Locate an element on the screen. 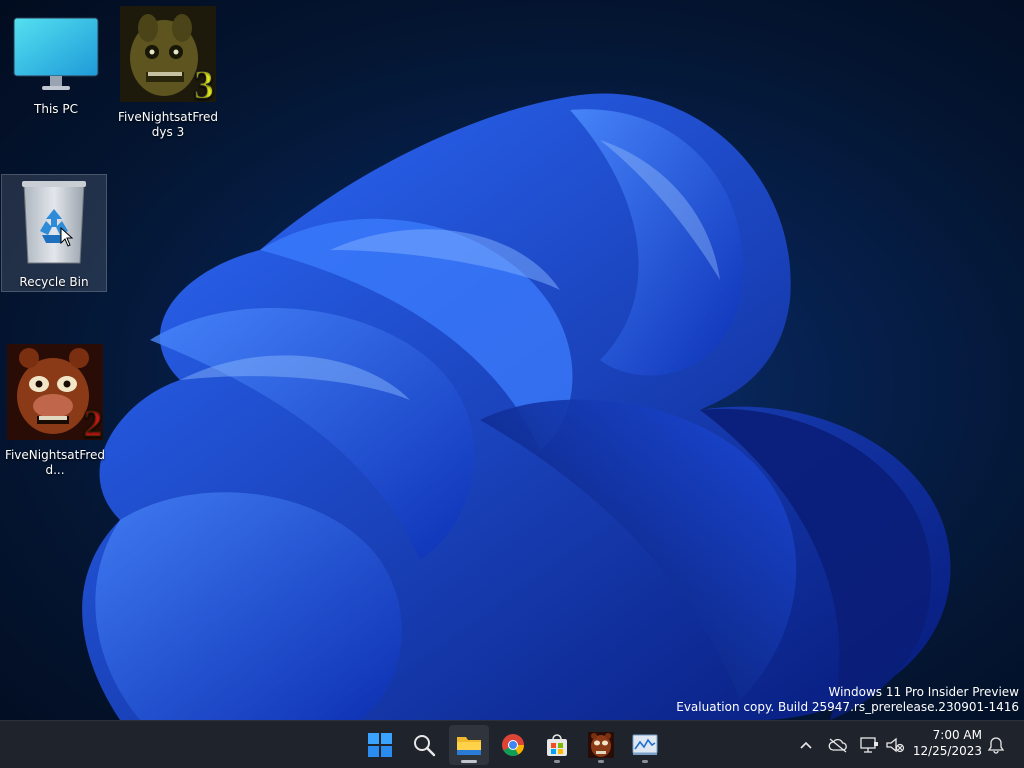 The height and width of the screenshot is (768, 1024). file-explorer-icon is located at coordinates (469, 746).